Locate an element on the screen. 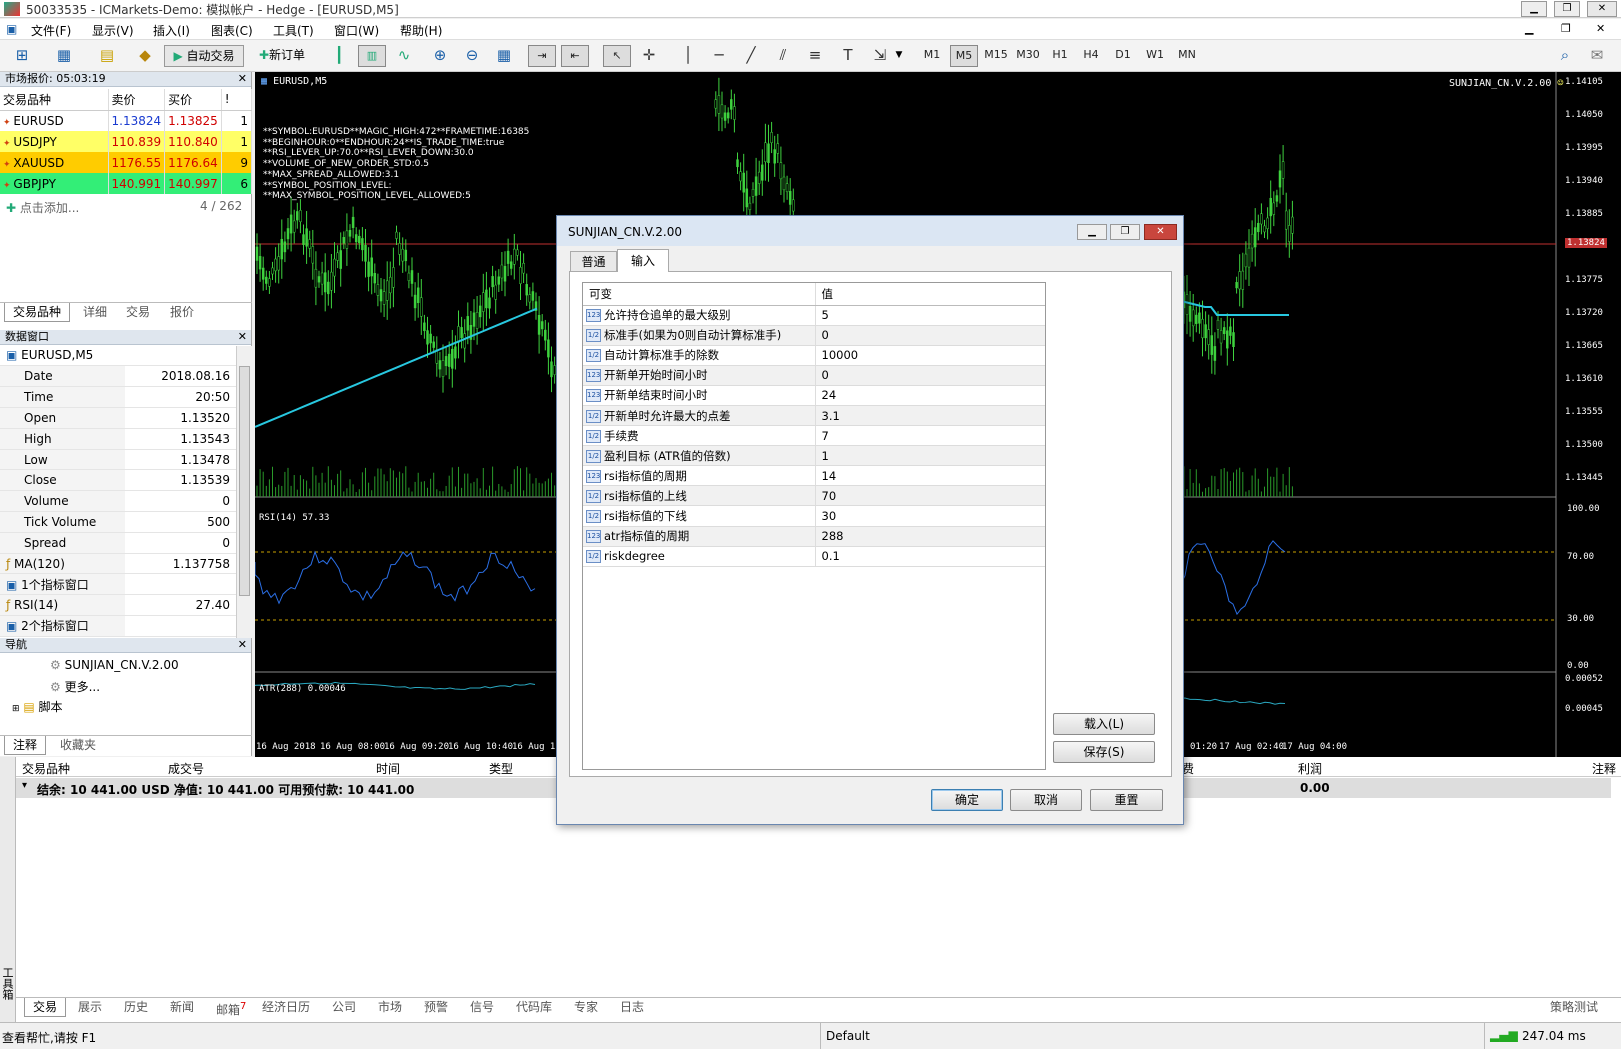 The image size is (1621, 1049). terminal-tab: 专家 is located at coordinates (586, 1007).